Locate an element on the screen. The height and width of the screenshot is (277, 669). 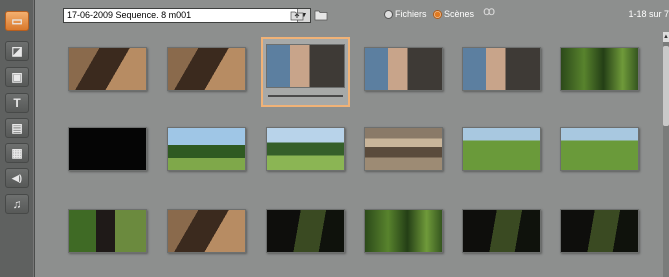
photos-tab-button: ▤ is located at coordinates (17, 128).